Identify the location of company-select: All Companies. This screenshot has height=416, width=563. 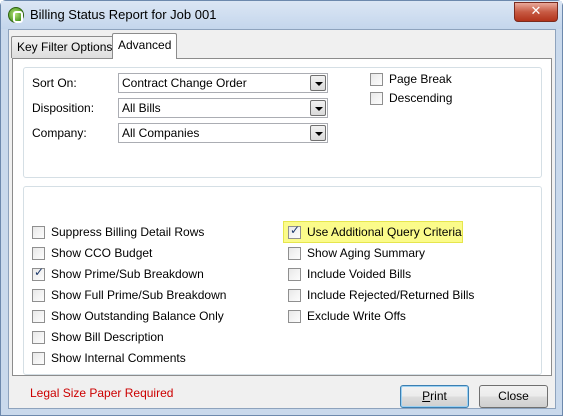
(223, 133).